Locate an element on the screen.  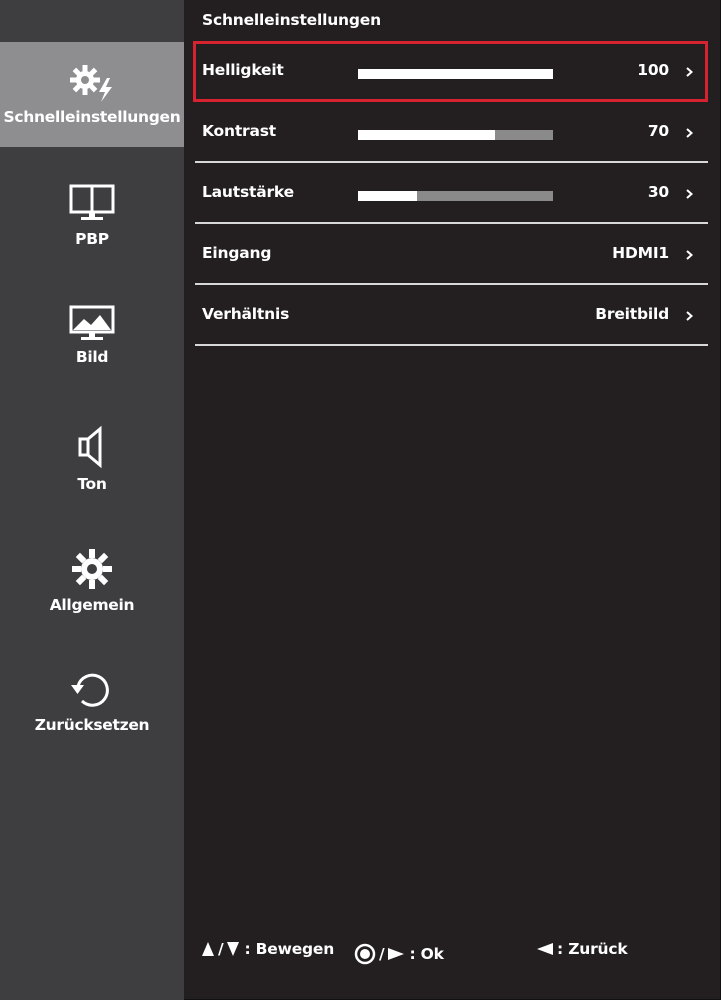
sidebar-item-ton: Ton is located at coordinates (92, 465).